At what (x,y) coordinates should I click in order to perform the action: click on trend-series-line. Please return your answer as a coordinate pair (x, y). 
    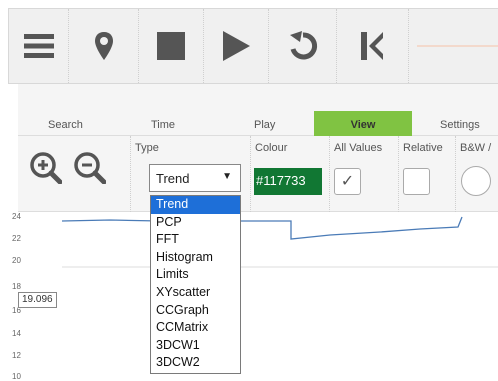
    Looking at the image, I should click on (262, 228).